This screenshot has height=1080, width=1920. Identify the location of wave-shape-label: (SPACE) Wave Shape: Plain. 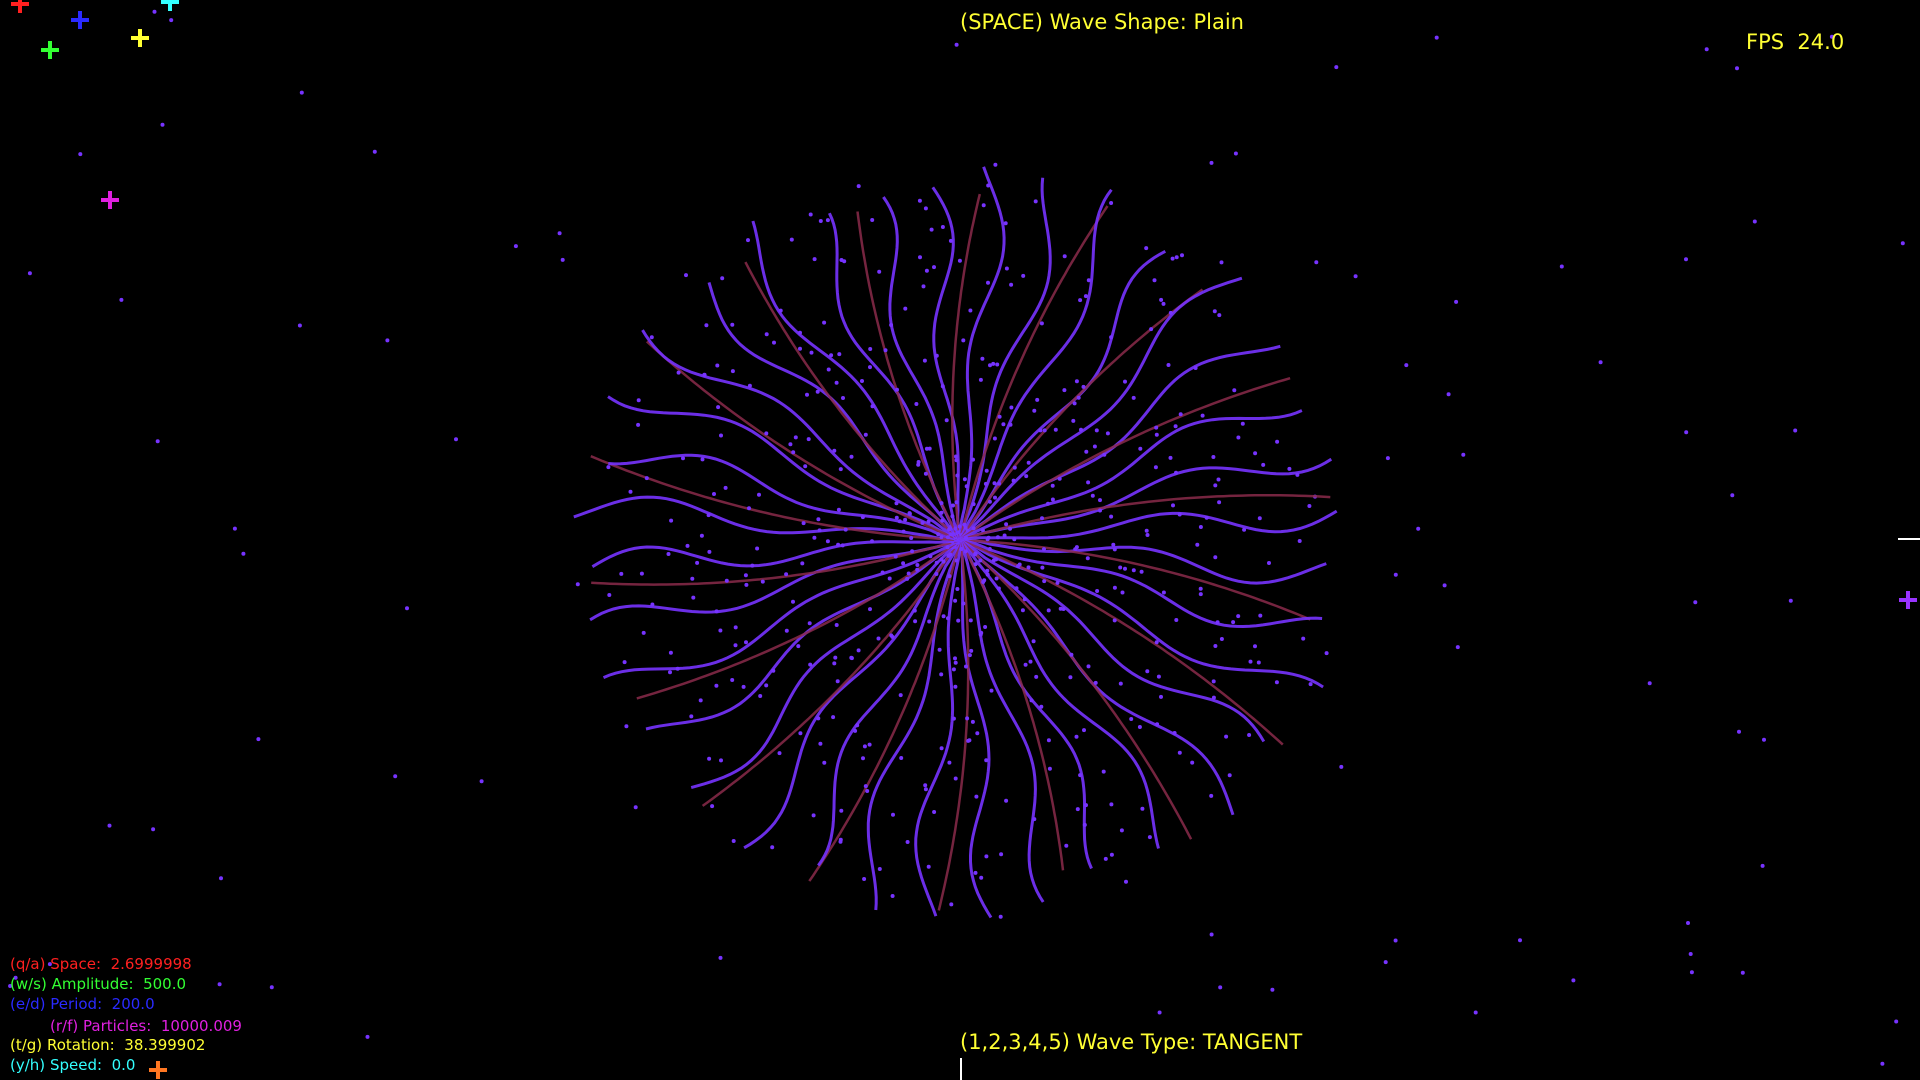
(1102, 22).